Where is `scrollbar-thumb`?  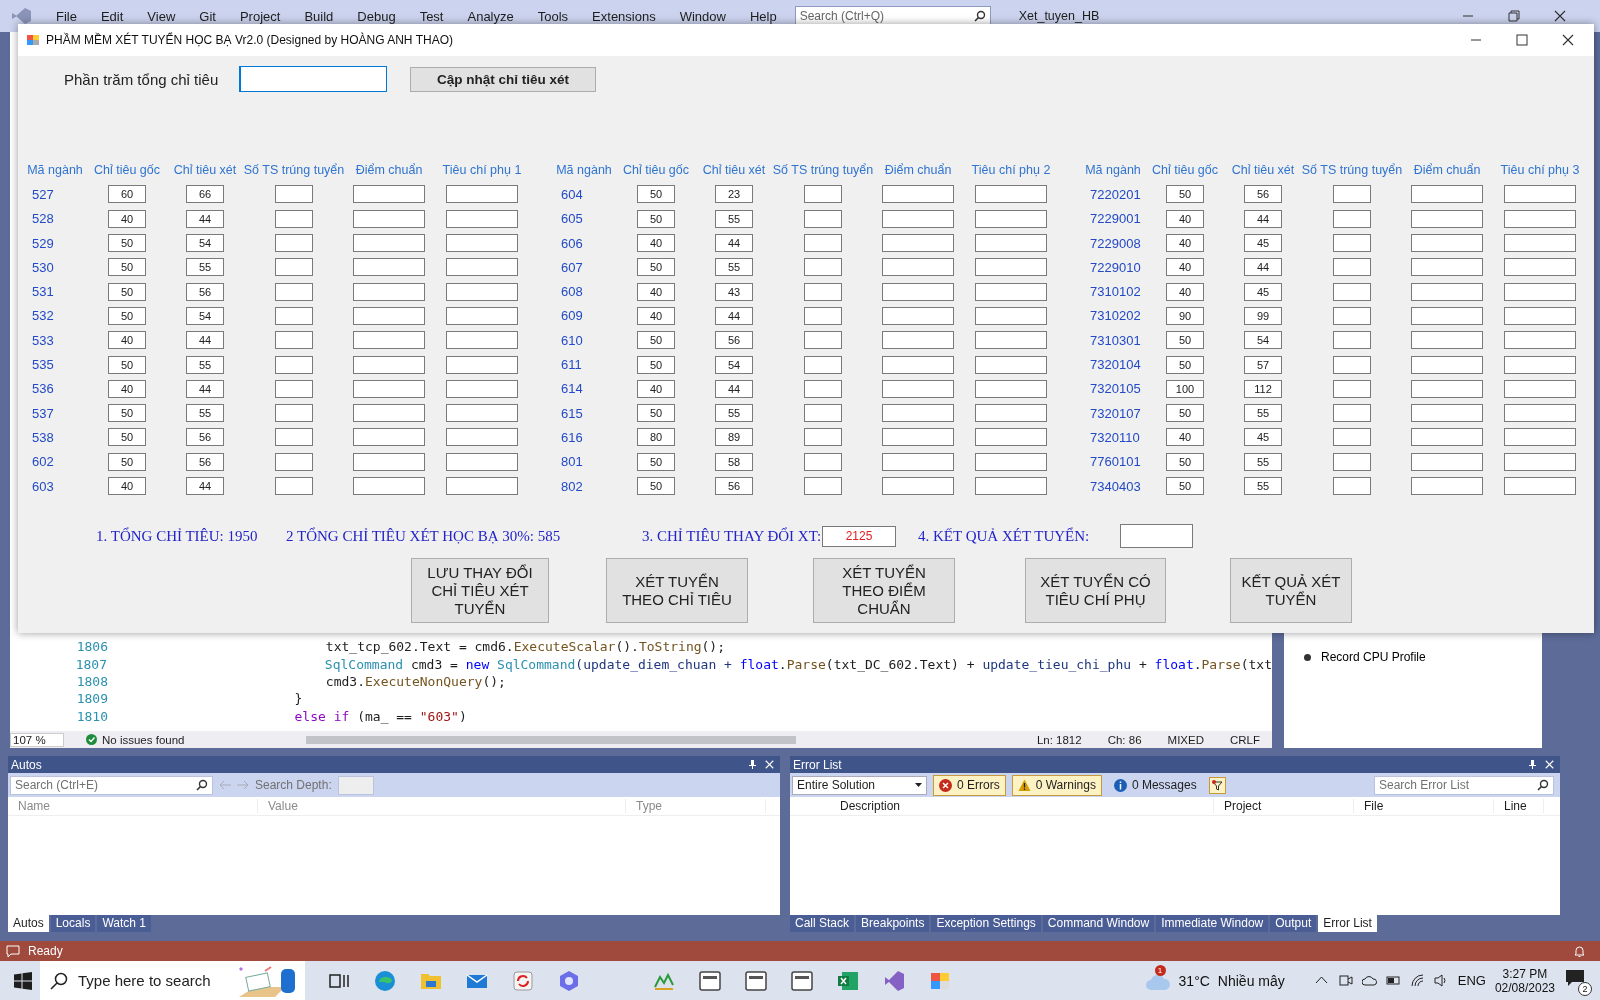 scrollbar-thumb is located at coordinates (551, 739).